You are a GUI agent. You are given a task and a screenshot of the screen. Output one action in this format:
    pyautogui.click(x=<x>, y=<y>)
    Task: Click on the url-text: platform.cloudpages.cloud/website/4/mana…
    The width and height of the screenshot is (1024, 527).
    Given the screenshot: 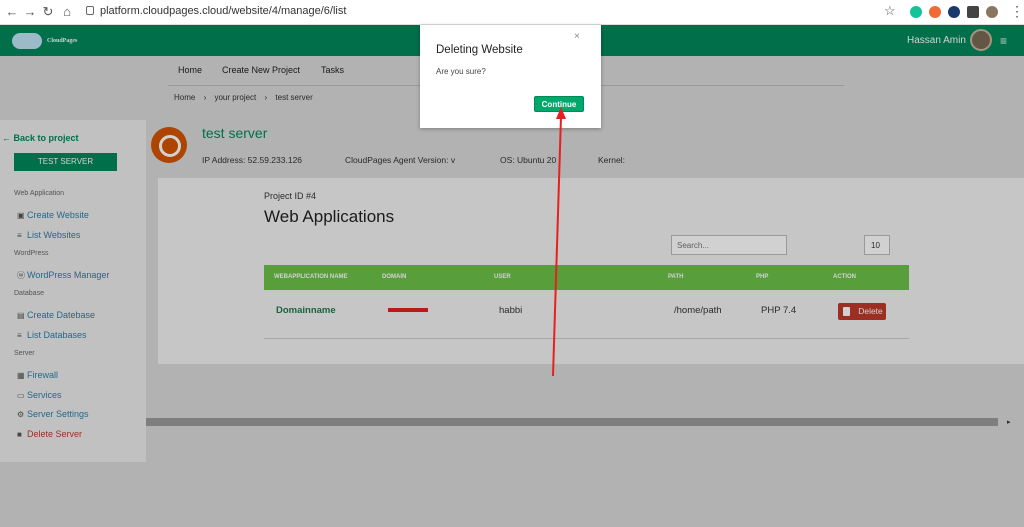 What is the action you would take?
    pyautogui.click(x=223, y=11)
    